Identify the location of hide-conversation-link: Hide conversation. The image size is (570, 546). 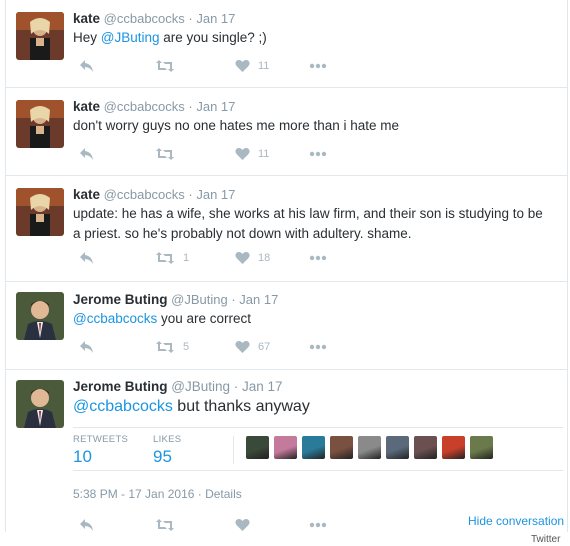
(516, 521).